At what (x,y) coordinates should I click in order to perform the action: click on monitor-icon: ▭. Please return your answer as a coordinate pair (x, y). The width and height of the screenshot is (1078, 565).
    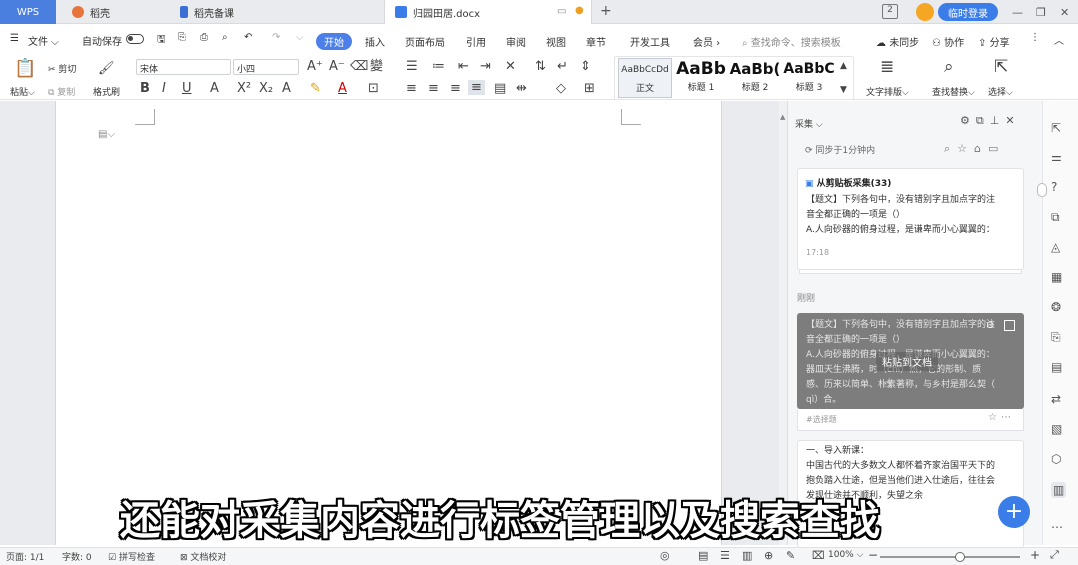
    Looking at the image, I should click on (561, 11).